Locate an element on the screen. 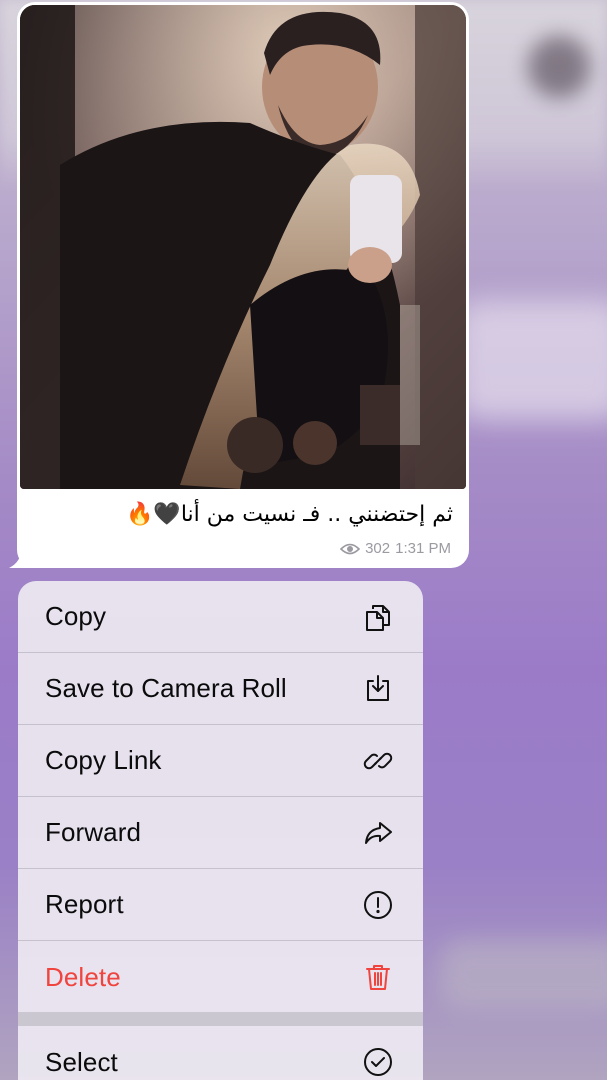  bubble-tail is located at coordinates (22, 557).